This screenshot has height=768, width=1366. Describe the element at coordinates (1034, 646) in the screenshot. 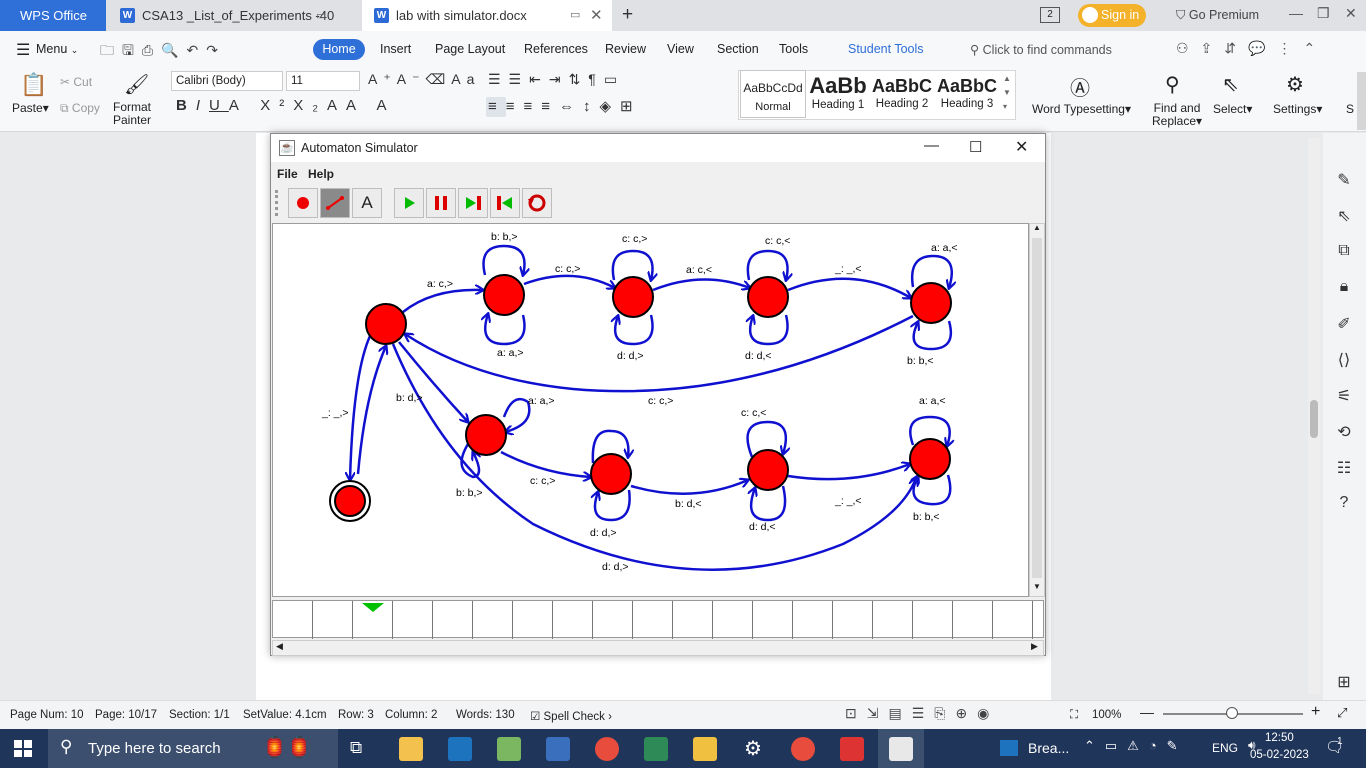

I see `scroll-right-icon: ▶` at that location.